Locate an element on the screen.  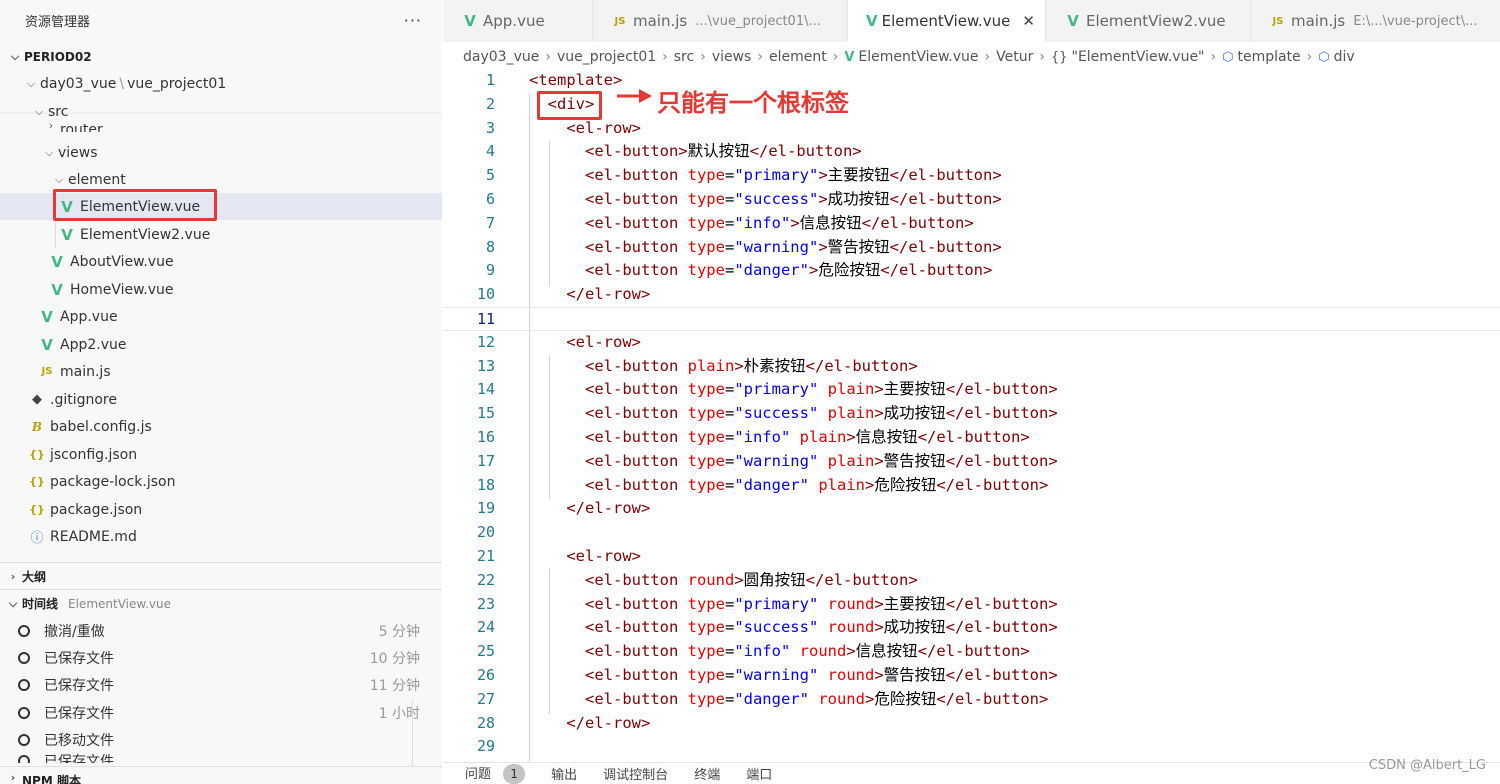
code-line: 20 is located at coordinates (971, 533).